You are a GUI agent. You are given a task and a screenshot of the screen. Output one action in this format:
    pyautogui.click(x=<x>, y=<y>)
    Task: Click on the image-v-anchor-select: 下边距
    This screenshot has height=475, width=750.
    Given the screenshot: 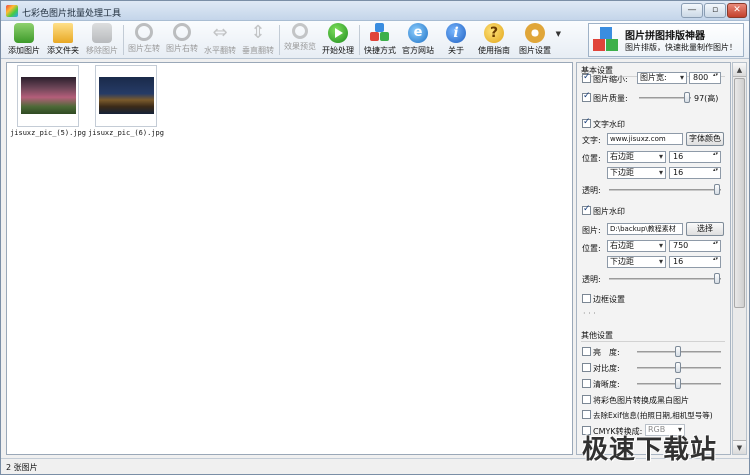 What is the action you would take?
    pyautogui.click(x=636, y=262)
    